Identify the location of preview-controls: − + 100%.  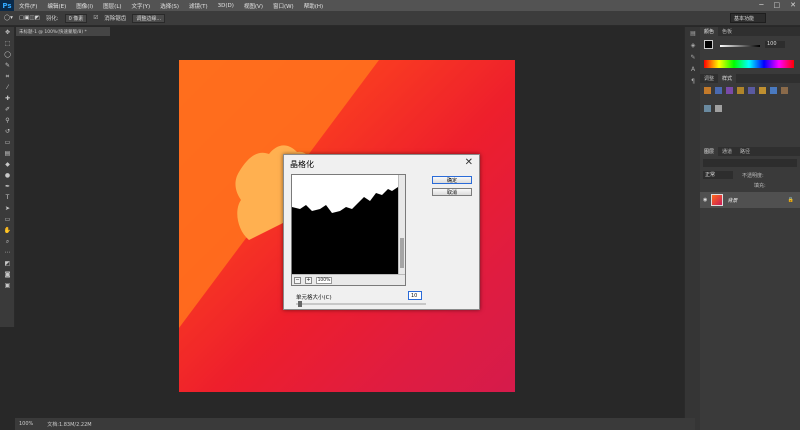
(348, 279).